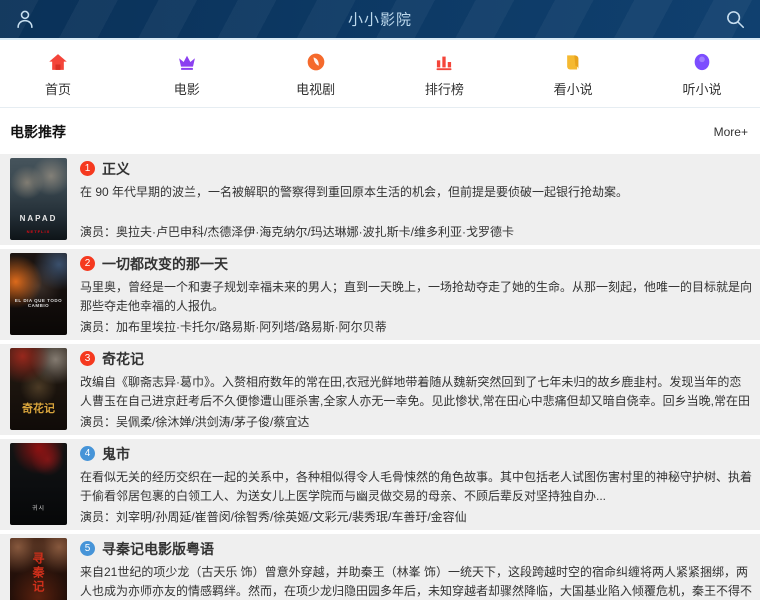 The width and height of the screenshot is (760, 600). What do you see at coordinates (38, 509) in the screenshot?
I see `poster-title-text: 귀시` at bounding box center [38, 509].